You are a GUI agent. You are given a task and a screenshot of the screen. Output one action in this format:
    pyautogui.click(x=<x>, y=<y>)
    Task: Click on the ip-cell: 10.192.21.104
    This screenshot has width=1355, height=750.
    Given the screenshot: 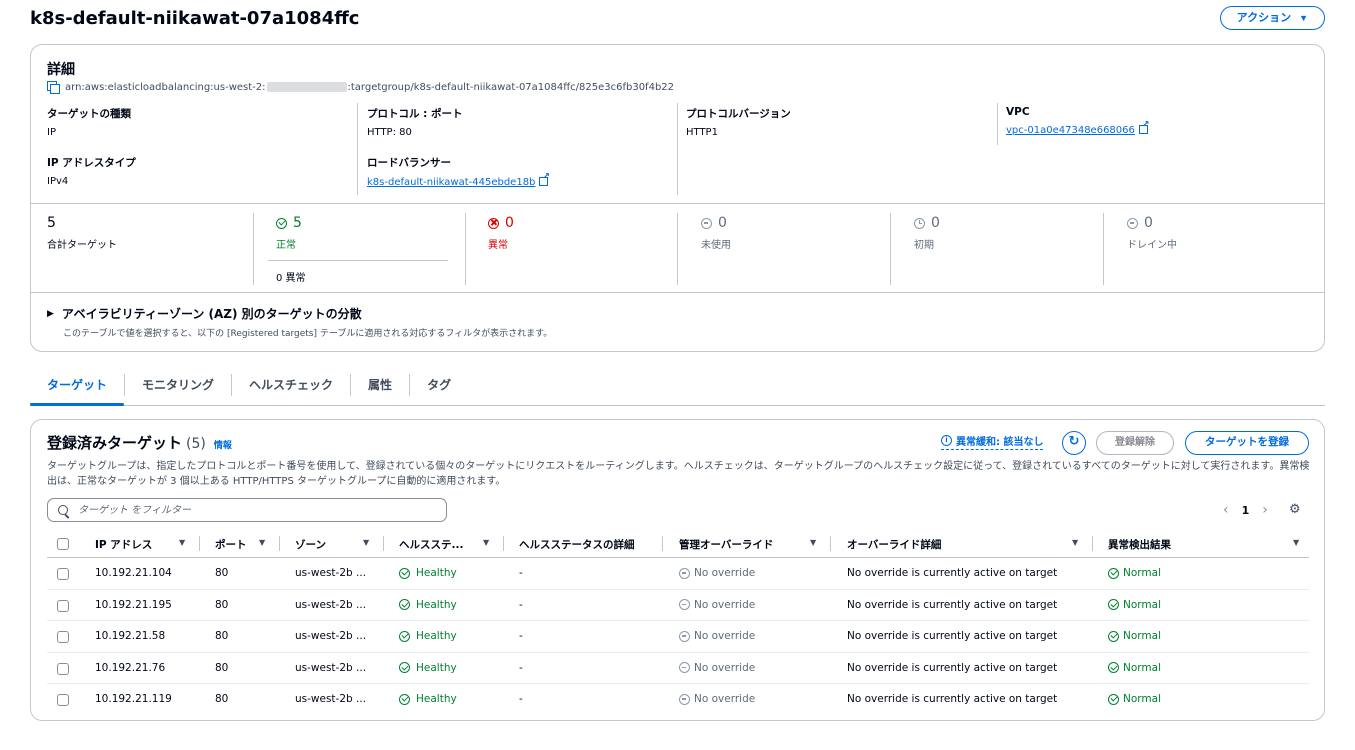 What is the action you would take?
    pyautogui.click(x=133, y=573)
    